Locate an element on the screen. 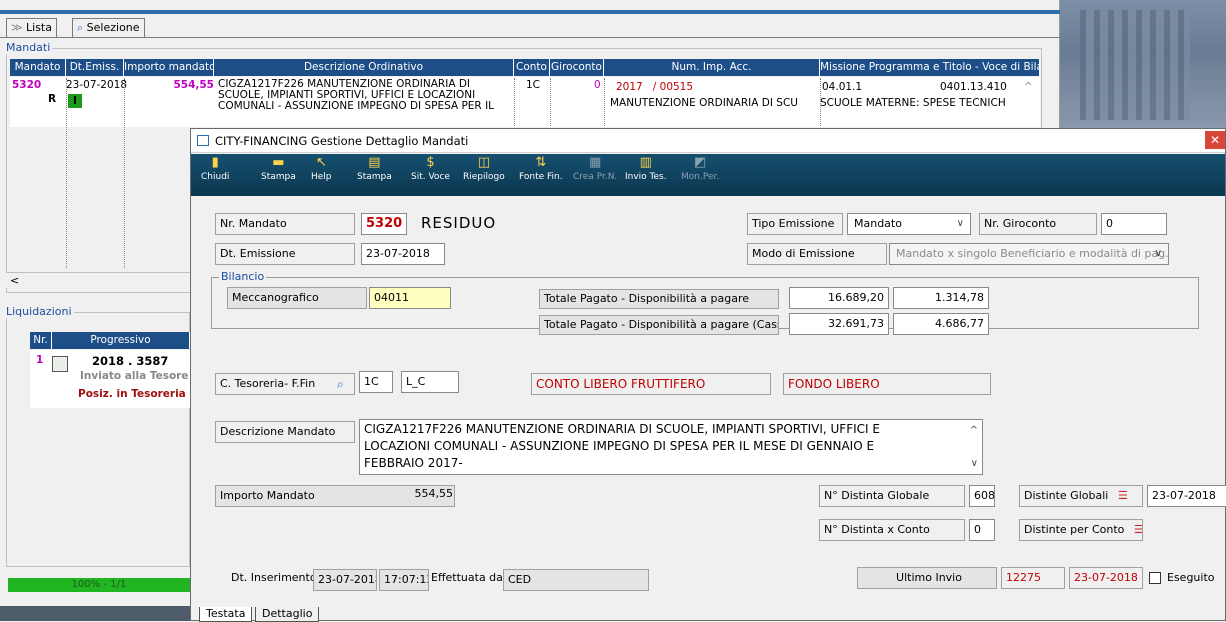 This screenshot has height=622, width=1226. background-building-image is located at coordinates (1143, 65).